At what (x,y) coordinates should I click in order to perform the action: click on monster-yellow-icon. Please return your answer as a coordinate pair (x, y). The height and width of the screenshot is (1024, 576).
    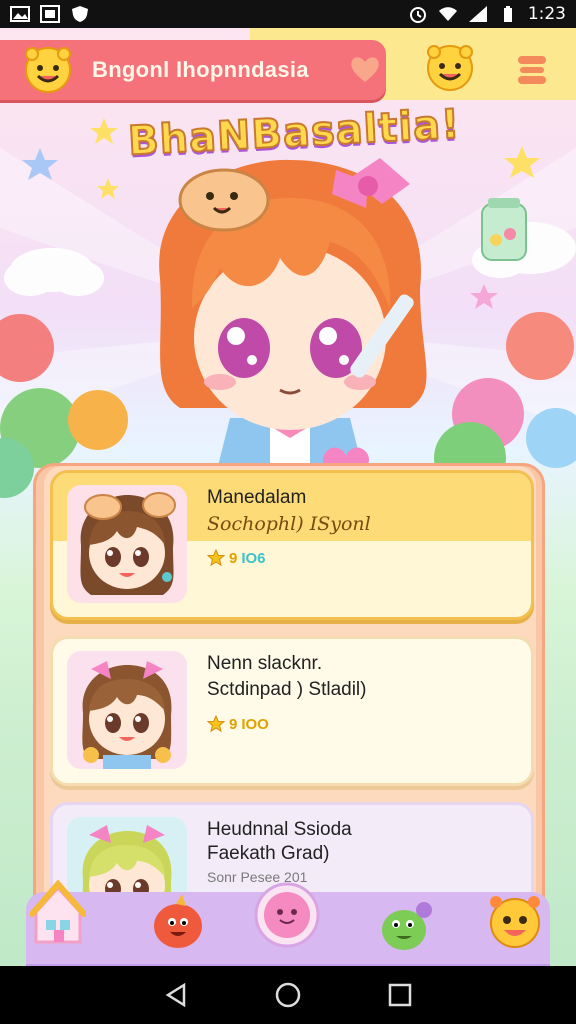
    Looking at the image, I should click on (515, 921).